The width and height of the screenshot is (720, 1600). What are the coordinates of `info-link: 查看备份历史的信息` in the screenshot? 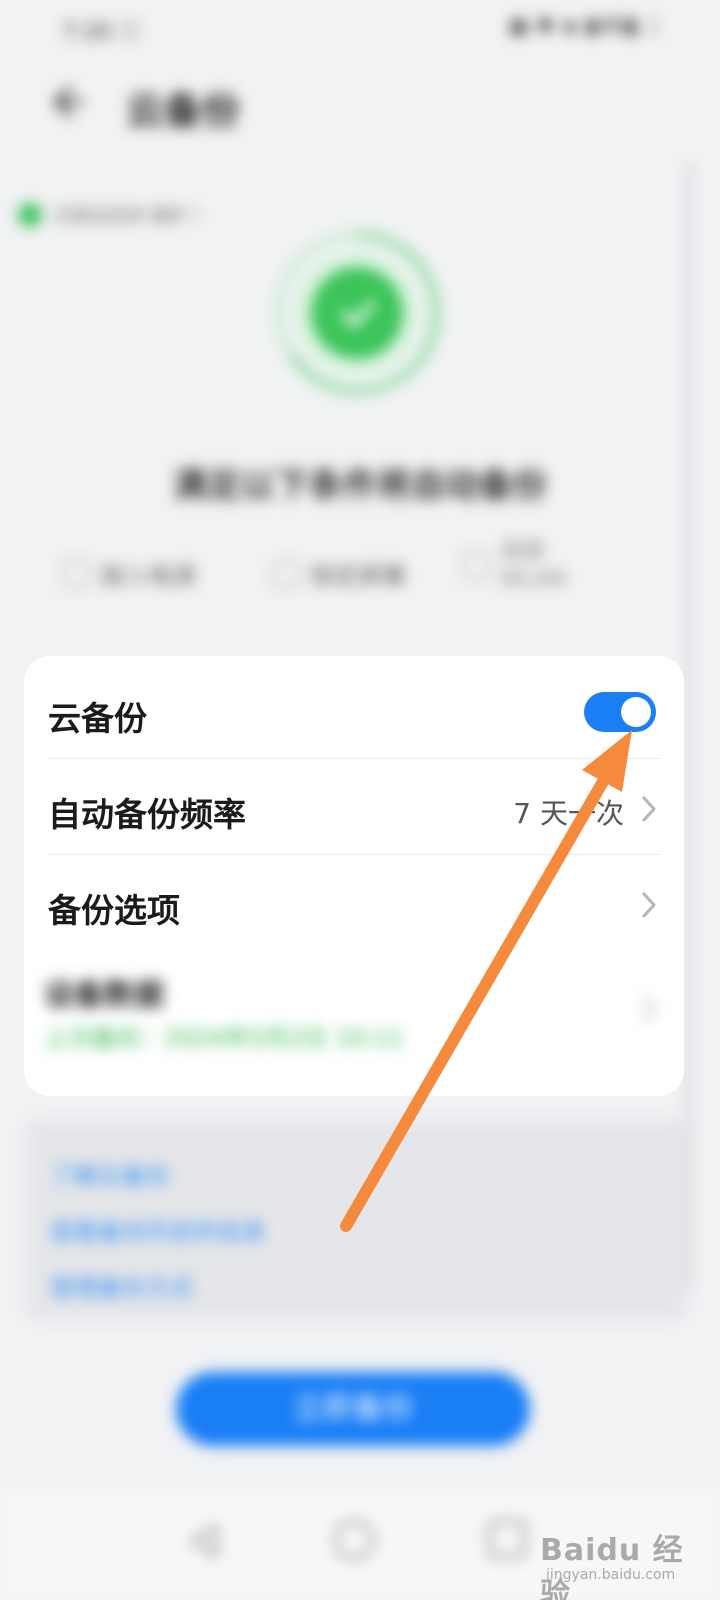 It's located at (158, 1229).